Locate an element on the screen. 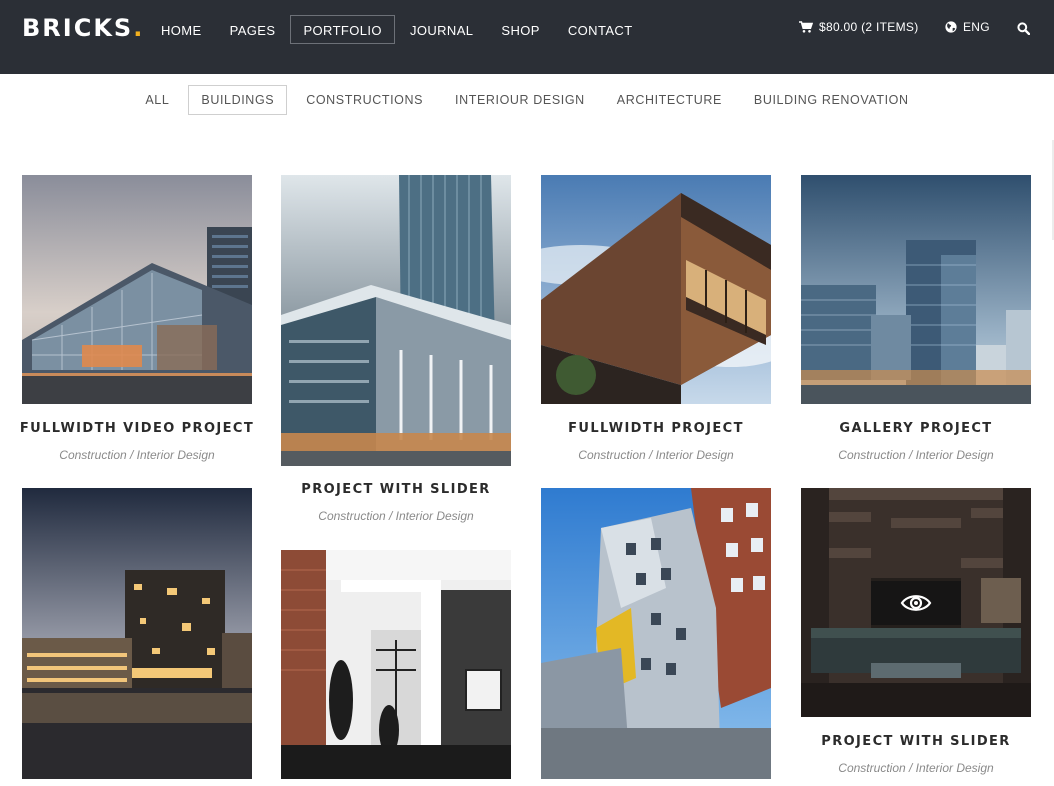 The height and width of the screenshot is (786, 1054). filter-constructions: CONSTRUCTIONS is located at coordinates (364, 100).